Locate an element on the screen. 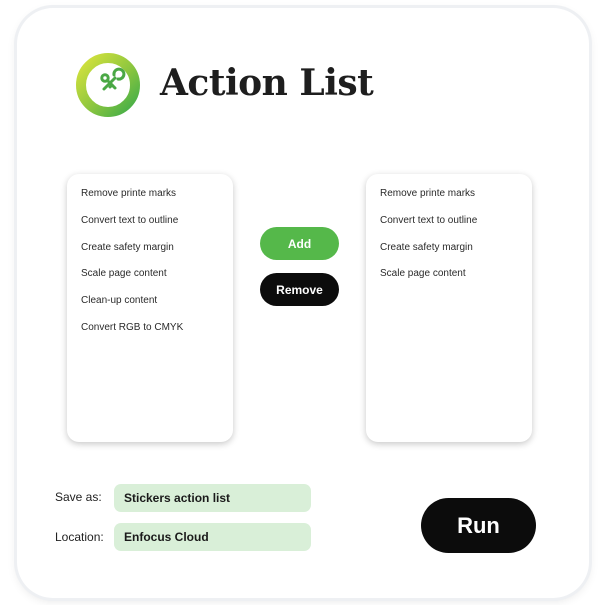 The width and height of the screenshot is (598, 605). wrench-key-icon is located at coordinates (108, 85).